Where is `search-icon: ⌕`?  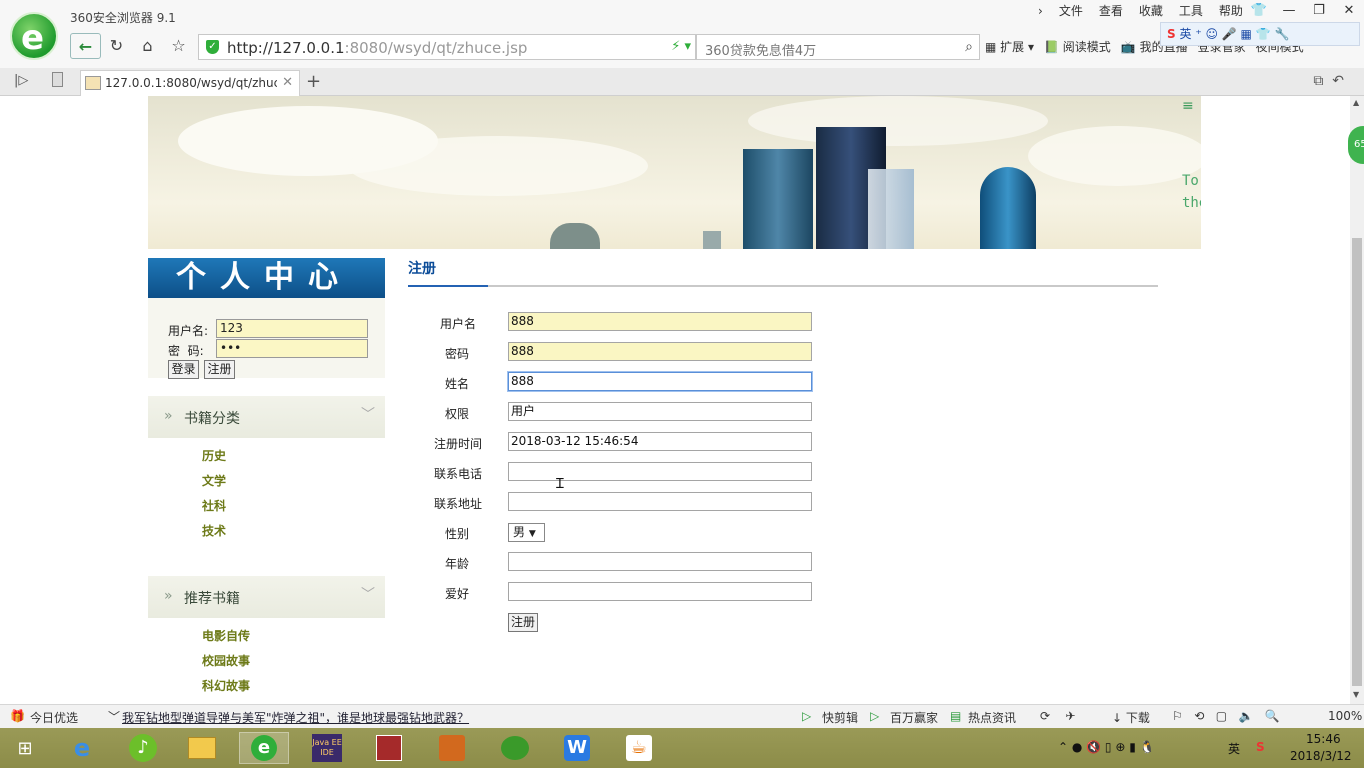
search-icon: ⌕ is located at coordinates (969, 47).